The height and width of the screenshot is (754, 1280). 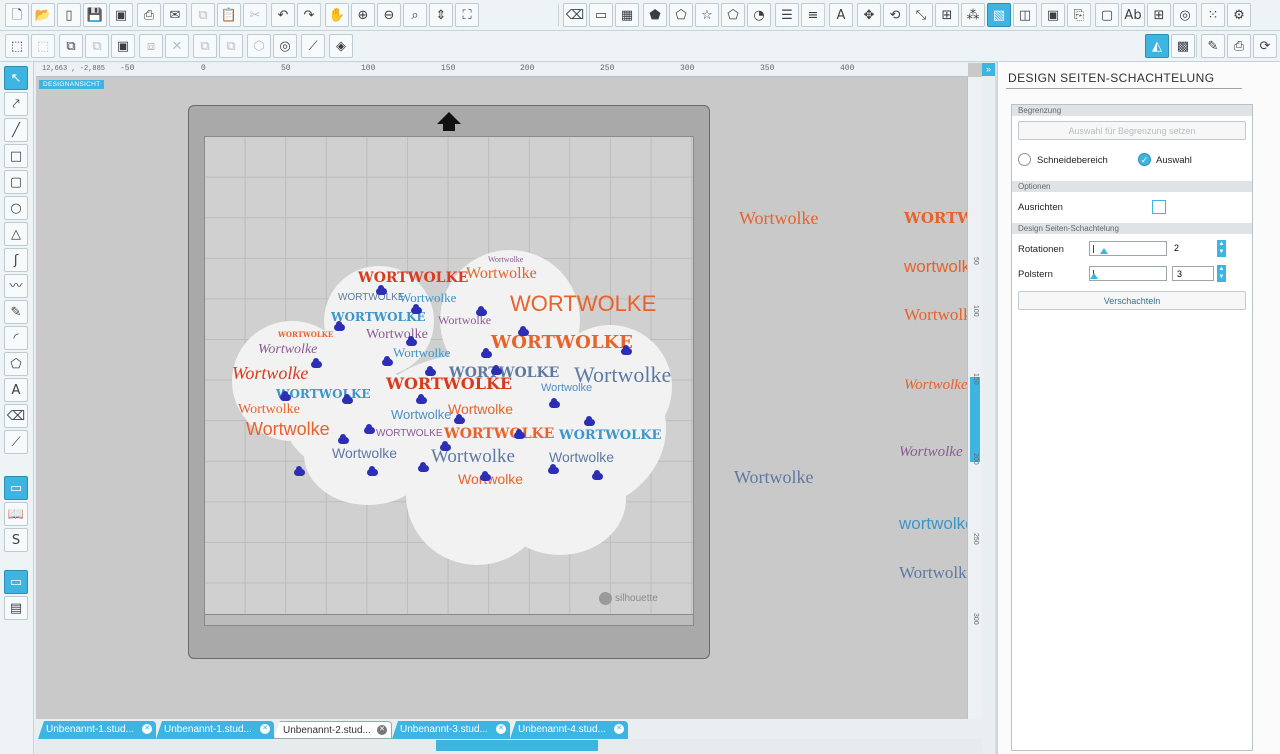 I want to click on point-edit-icon: ⤤, so click(x=16, y=104).